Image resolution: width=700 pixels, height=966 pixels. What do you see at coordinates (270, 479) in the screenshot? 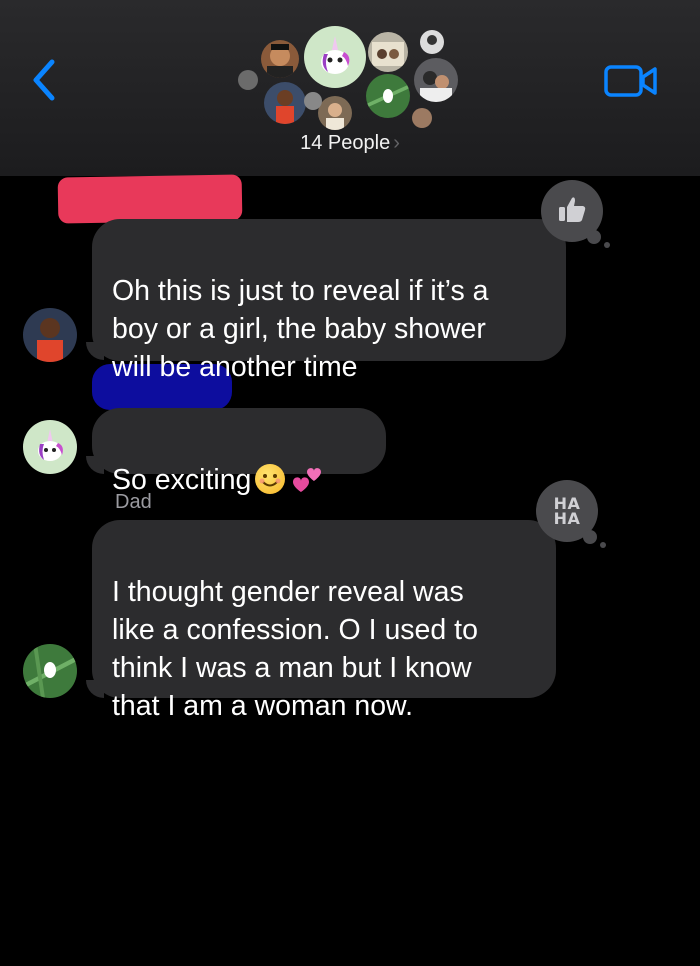
I see `smiling-face-emoji` at bounding box center [270, 479].